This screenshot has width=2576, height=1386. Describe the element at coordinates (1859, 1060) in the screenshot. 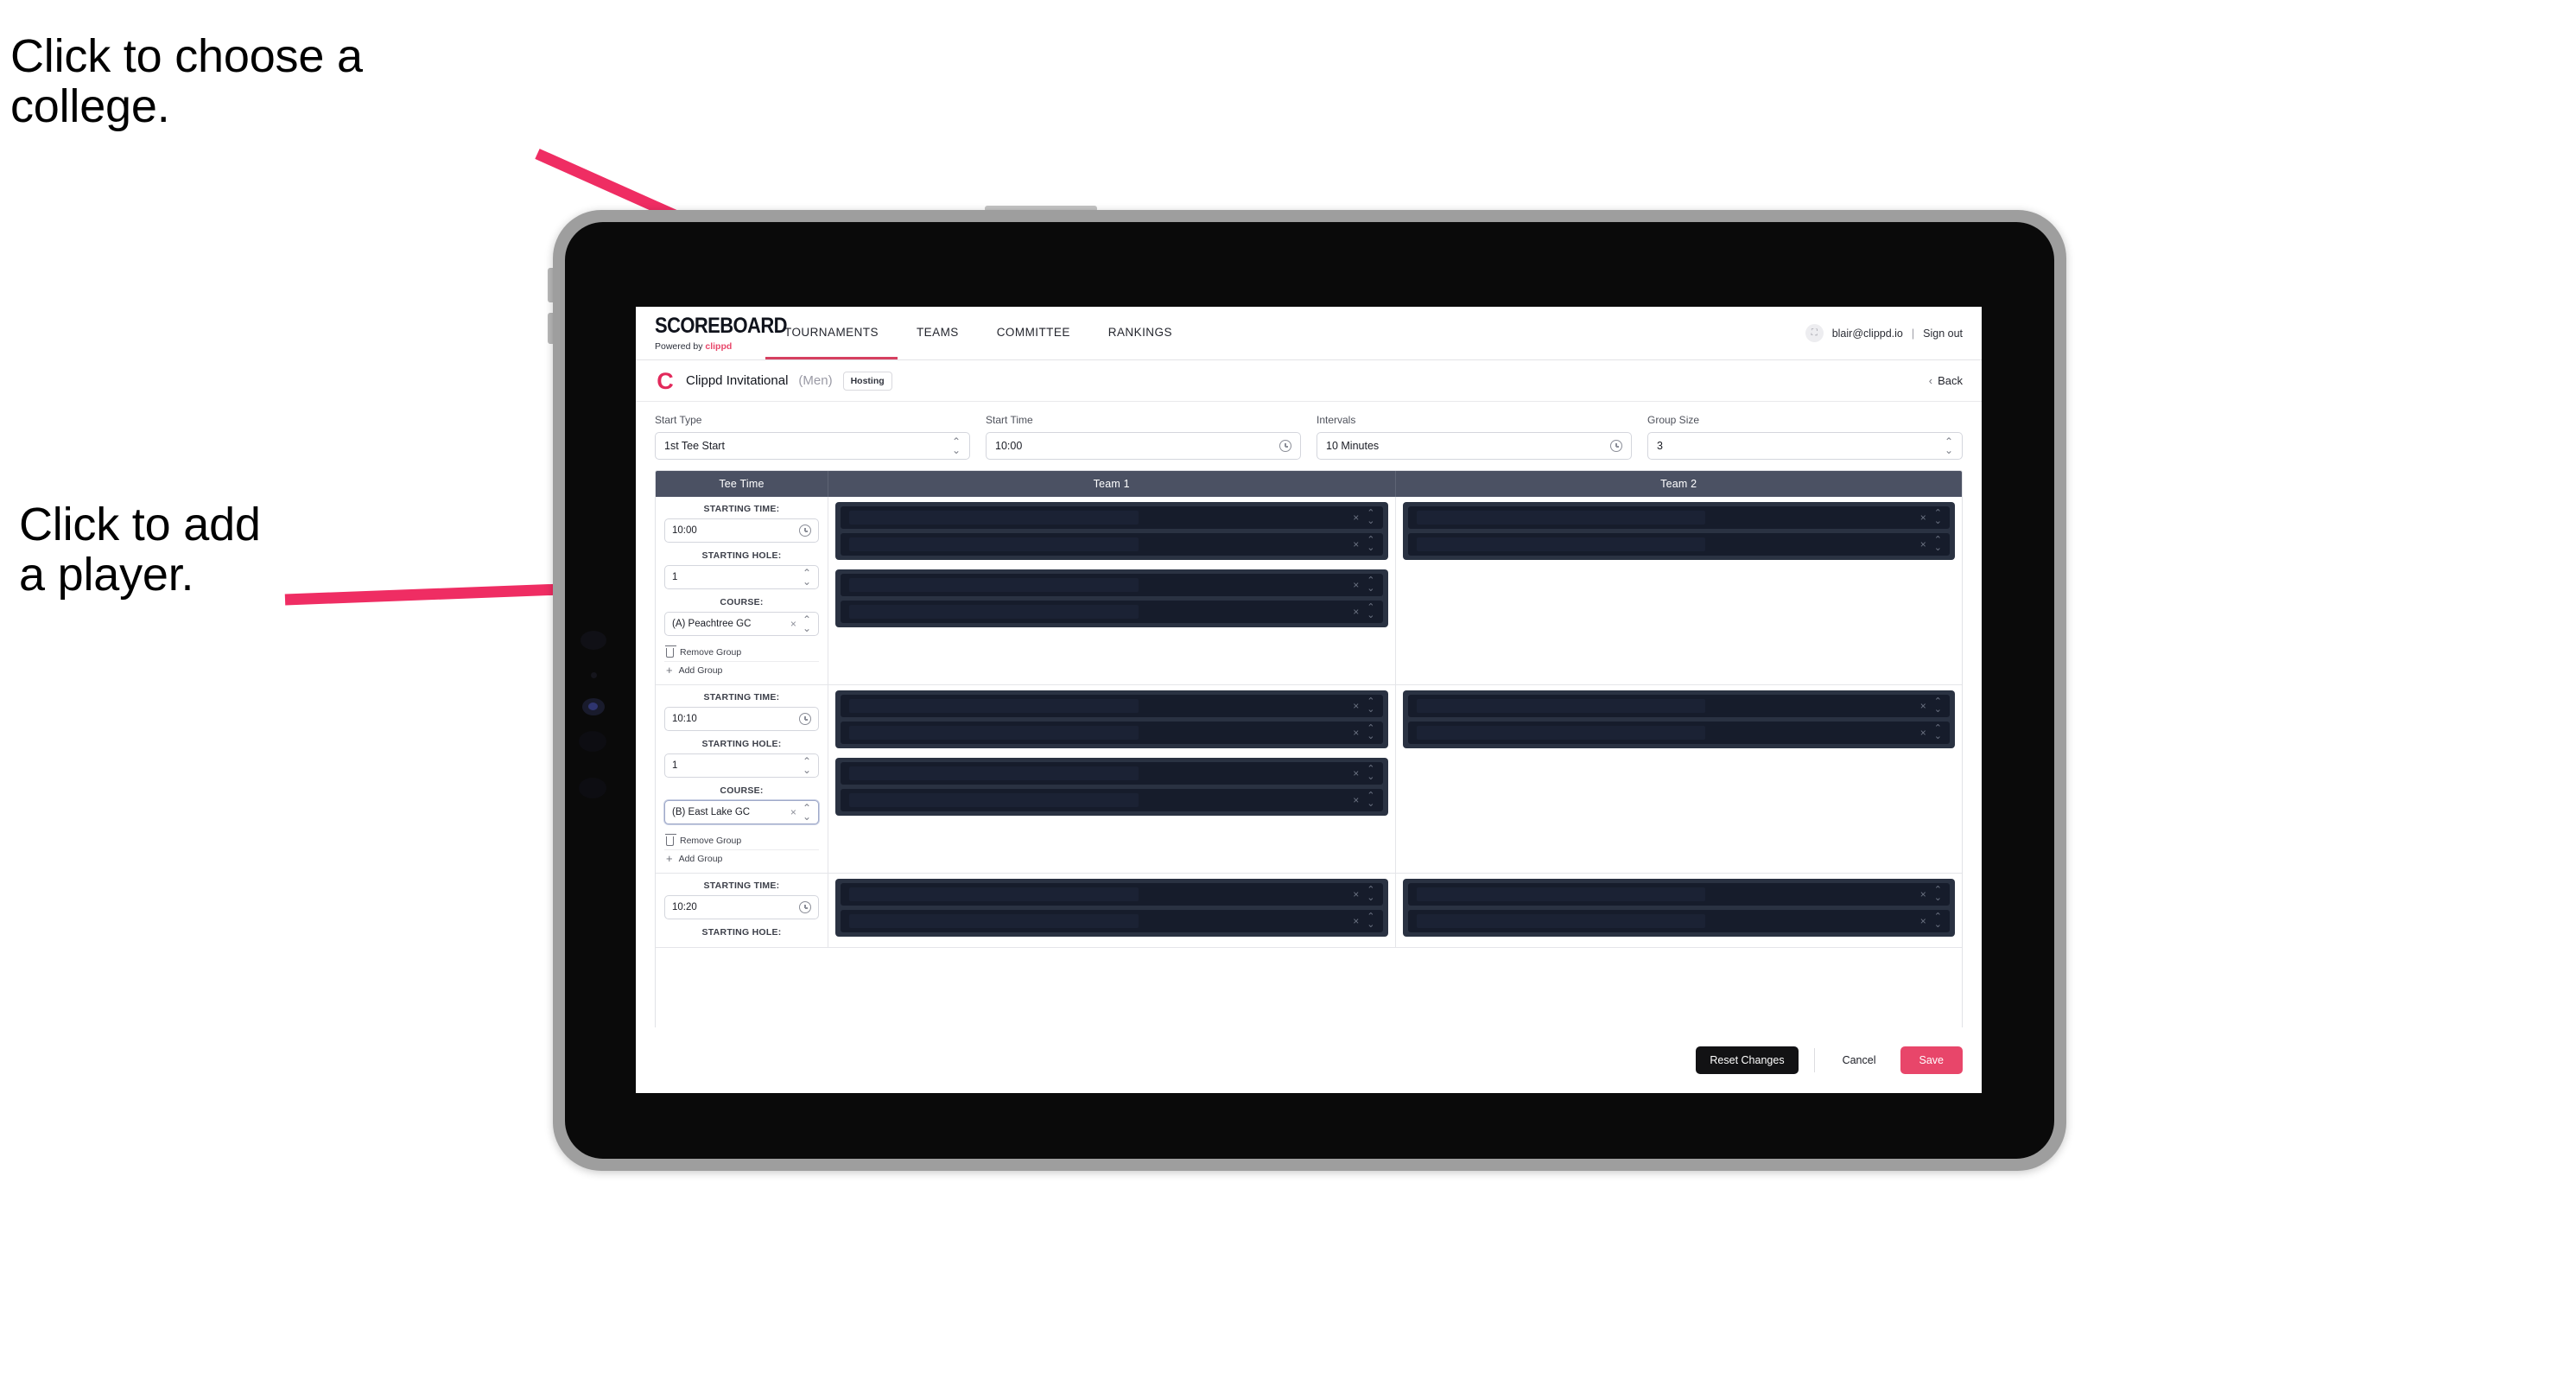

I see `cancel-button: Cancel` at that location.